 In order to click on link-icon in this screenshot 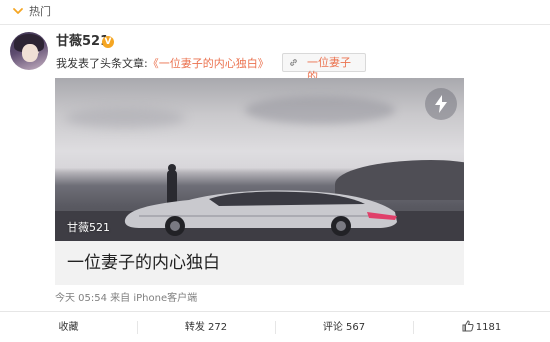, I will do `click(293, 62)`.